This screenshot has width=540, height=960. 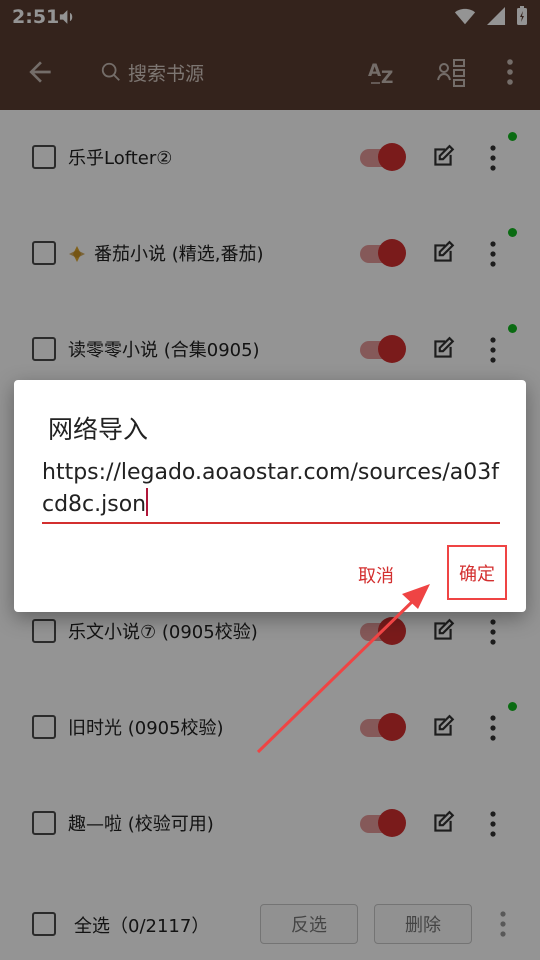 What do you see at coordinates (147, 502) in the screenshot?
I see `text-caret` at bounding box center [147, 502].